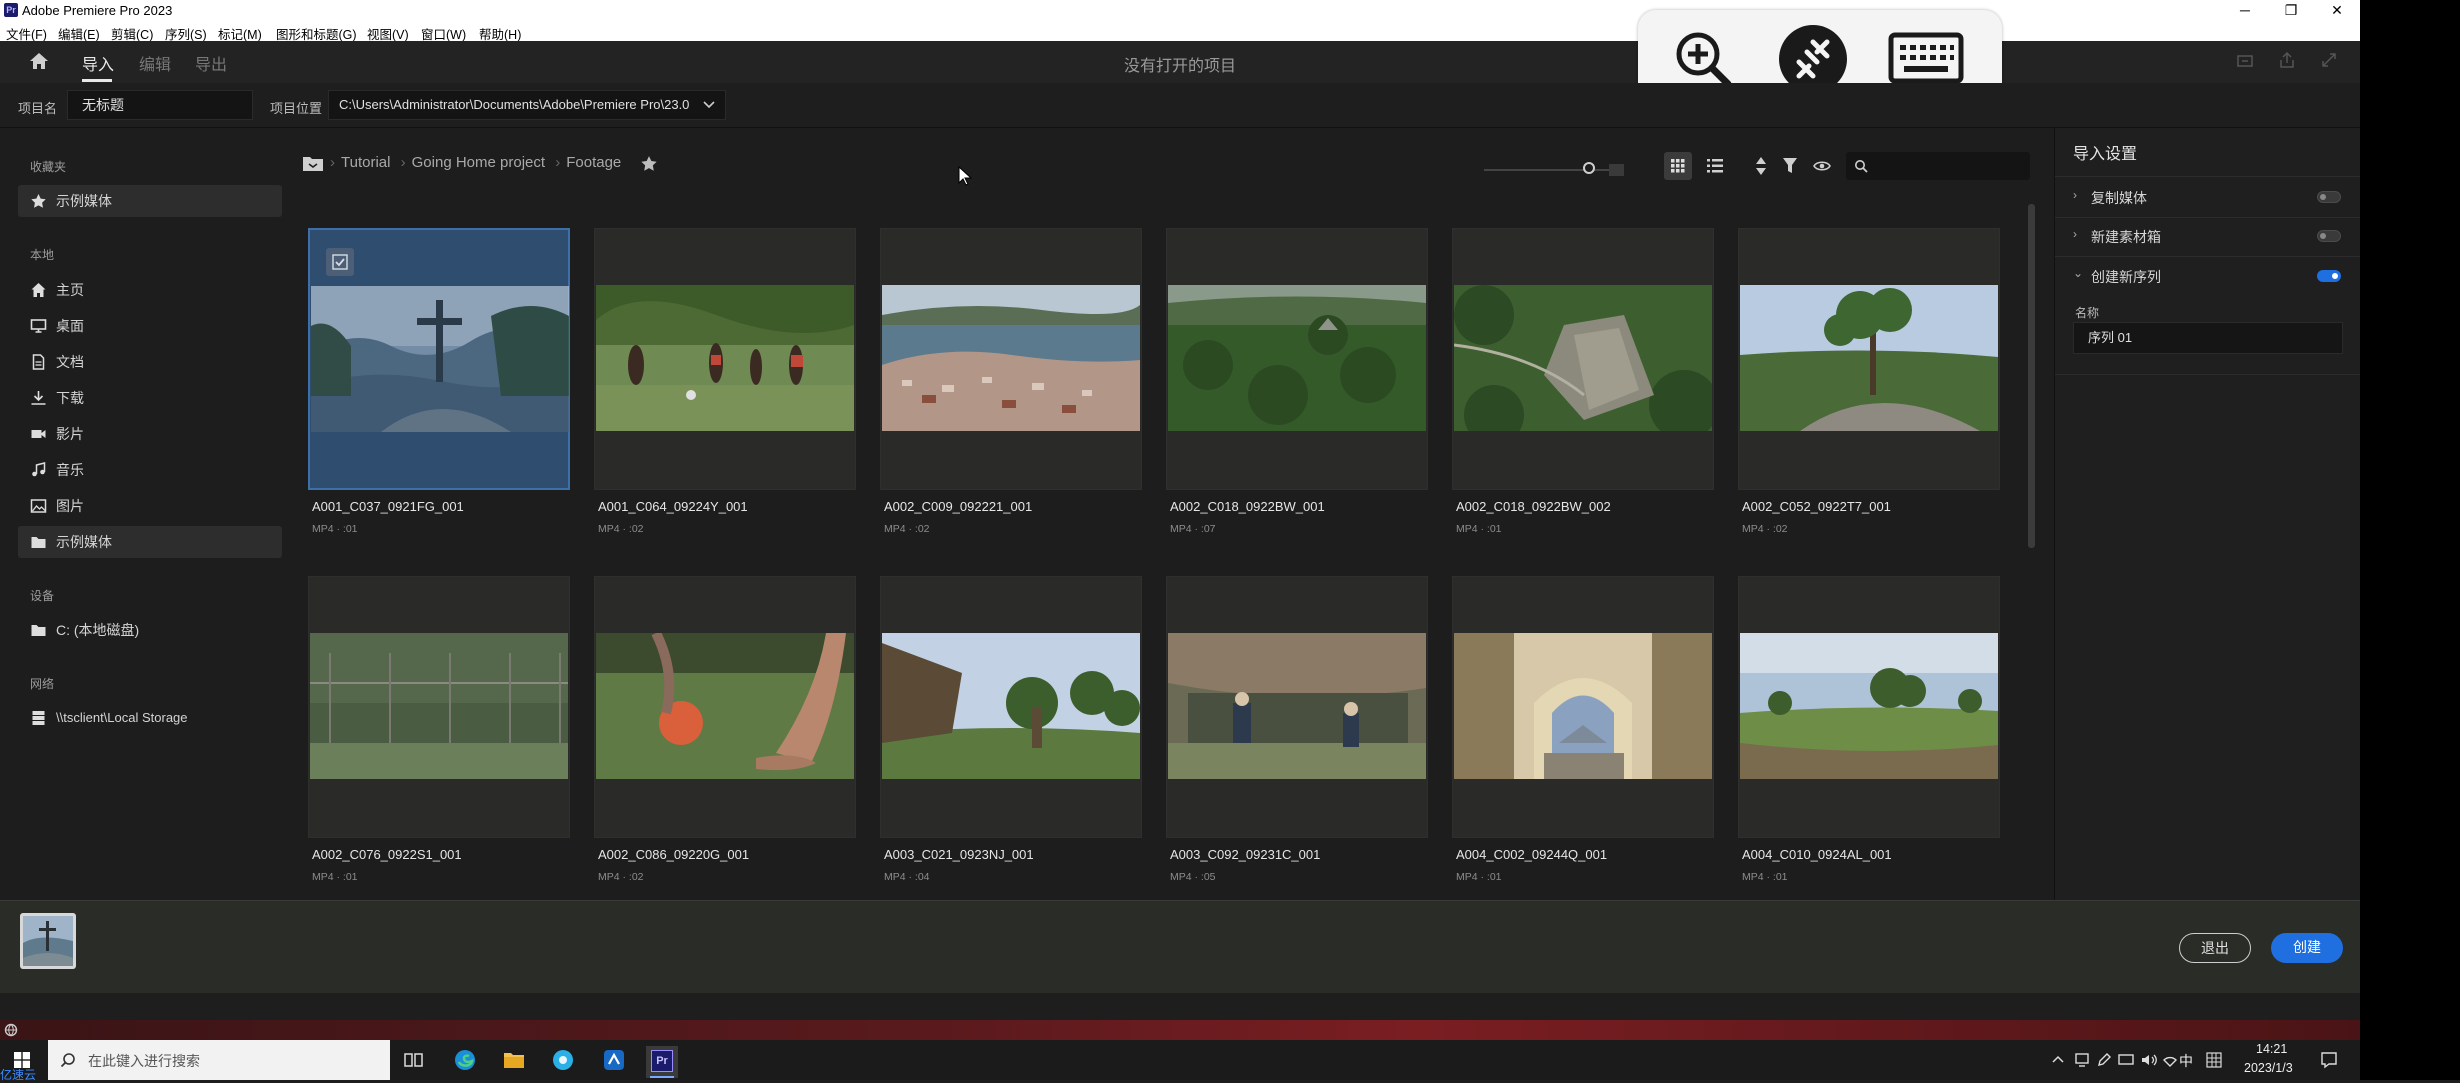 The height and width of the screenshot is (1083, 2460). Describe the element at coordinates (144, 1061) in the screenshot. I see `taskbar-search-placeholder: 在此键入进行搜索` at that location.